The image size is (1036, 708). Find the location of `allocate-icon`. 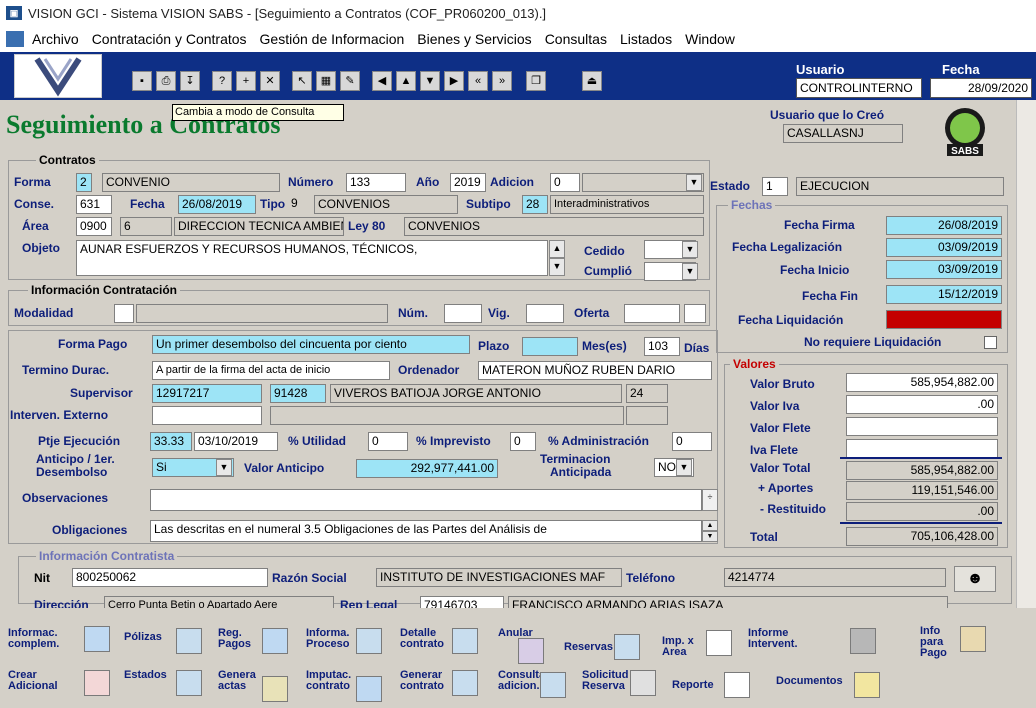

allocate-icon is located at coordinates (369, 689).